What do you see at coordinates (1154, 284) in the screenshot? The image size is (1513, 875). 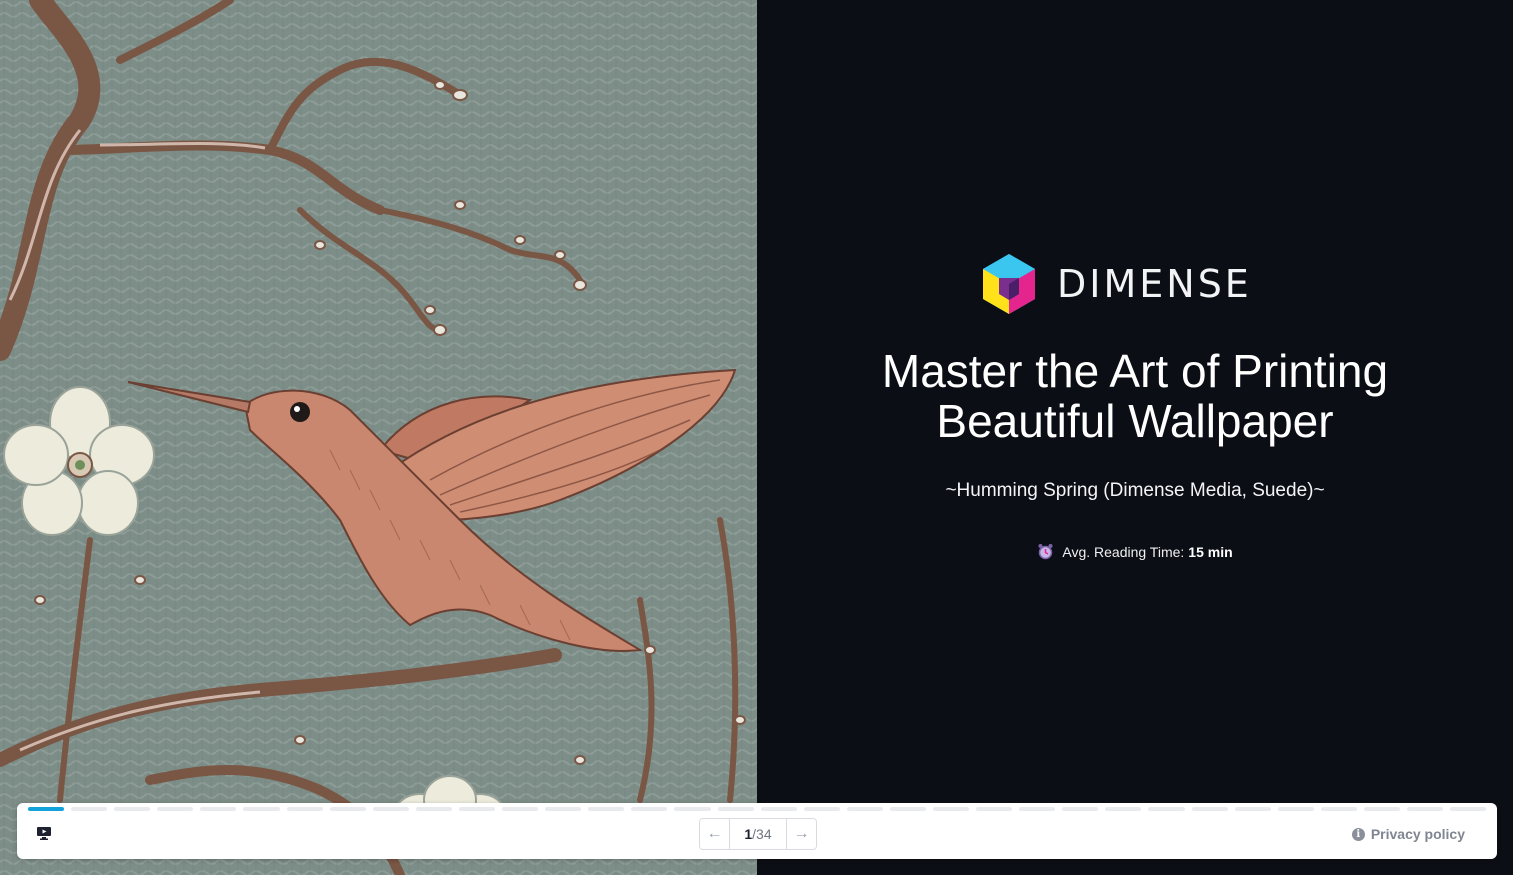 I see `brand-name: DIMENSE` at bounding box center [1154, 284].